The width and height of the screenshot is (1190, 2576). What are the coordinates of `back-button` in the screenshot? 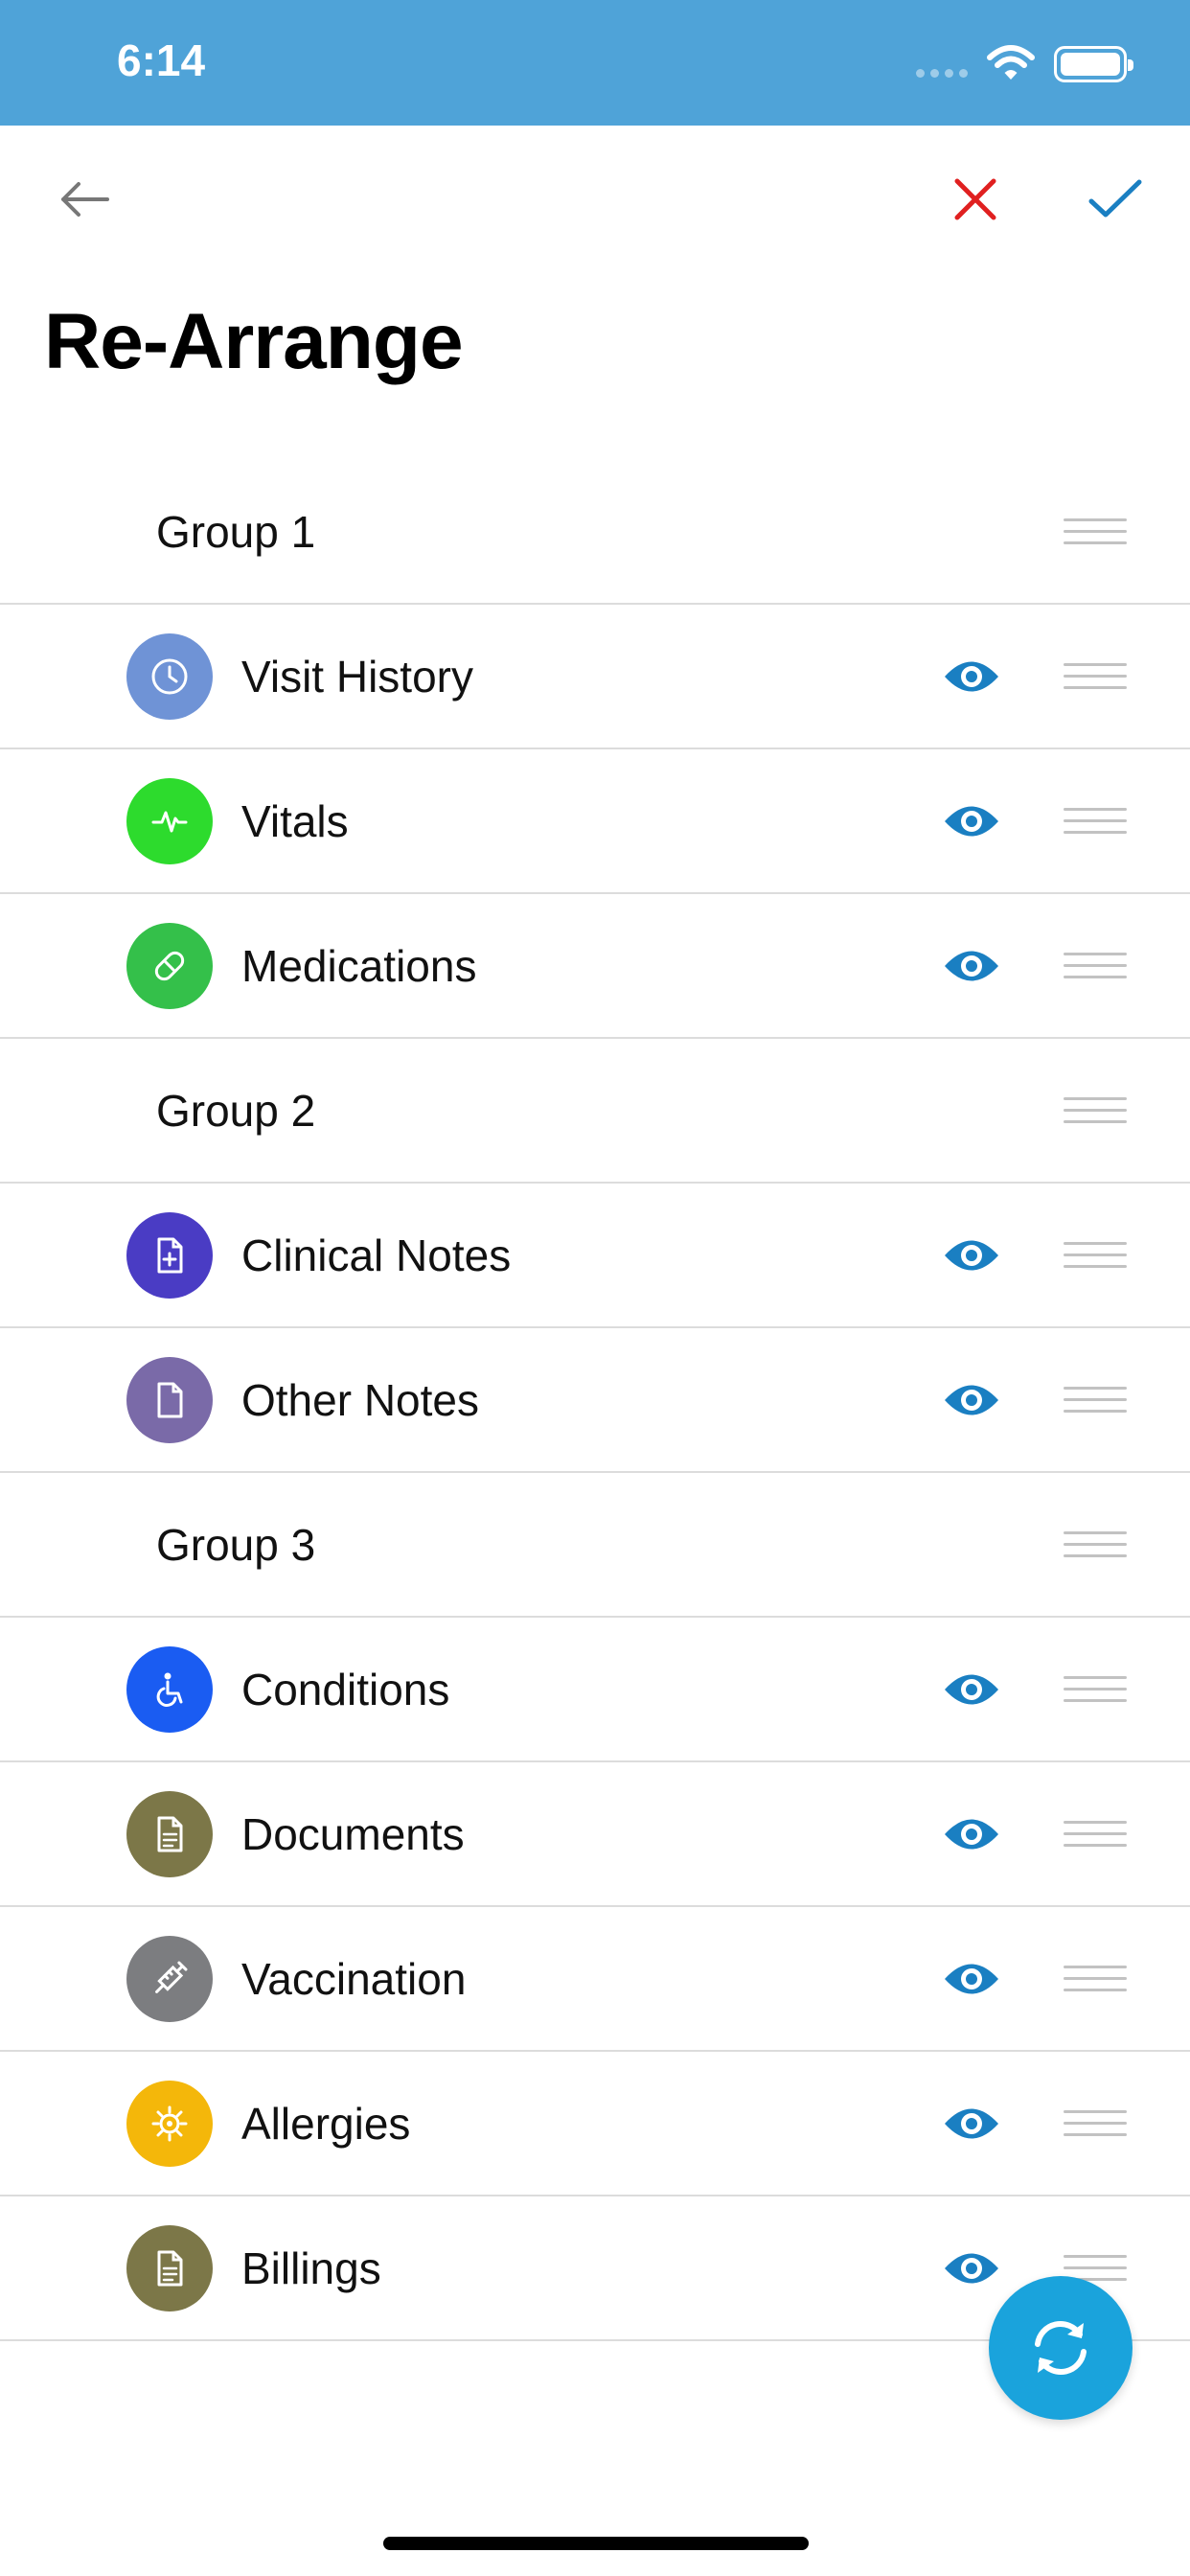 It's located at (85, 199).